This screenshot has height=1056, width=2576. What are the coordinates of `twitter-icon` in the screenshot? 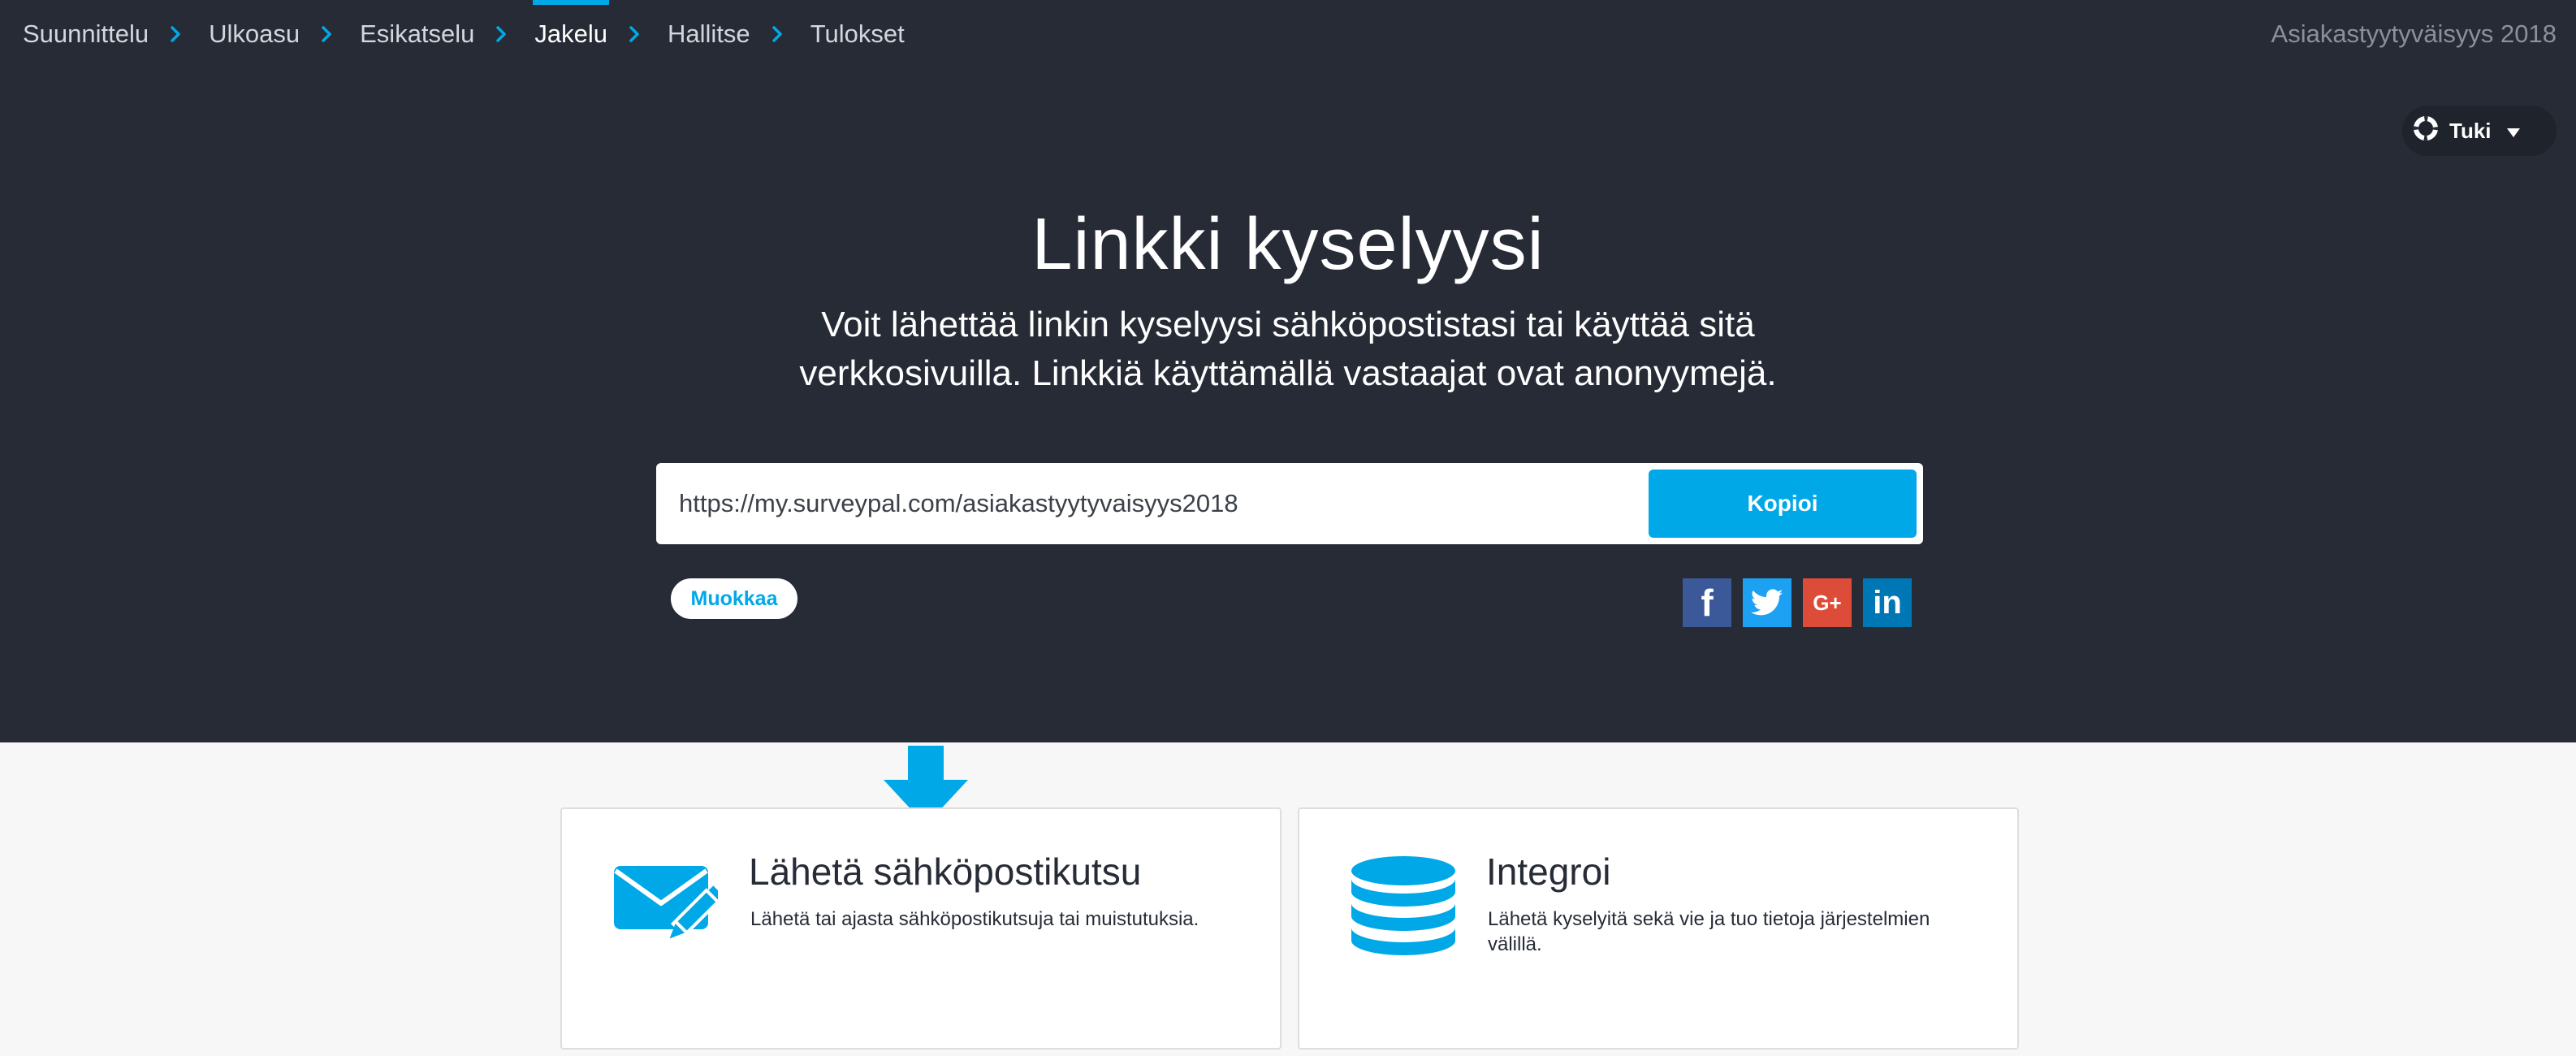 It's located at (1768, 602).